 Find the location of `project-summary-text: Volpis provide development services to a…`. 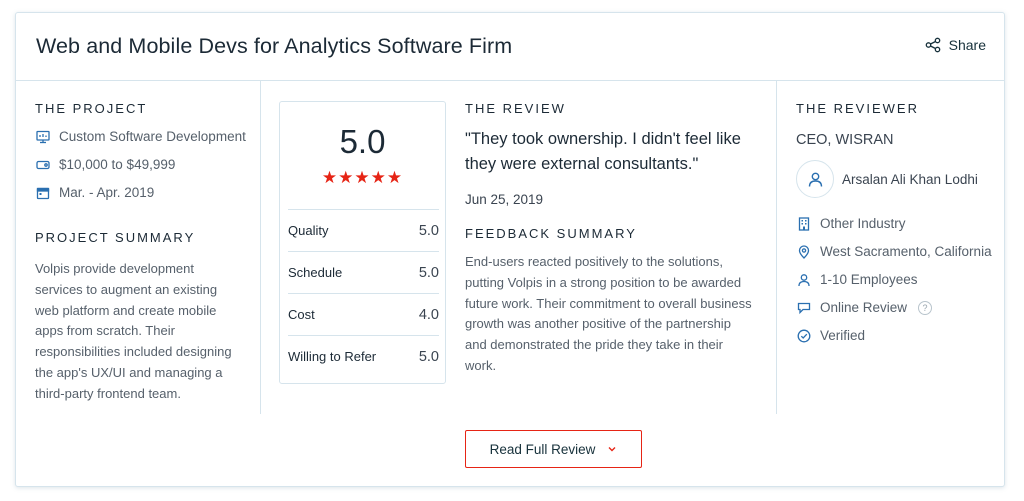

project-summary-text: Volpis provide development services to a… is located at coordinates (133, 331).